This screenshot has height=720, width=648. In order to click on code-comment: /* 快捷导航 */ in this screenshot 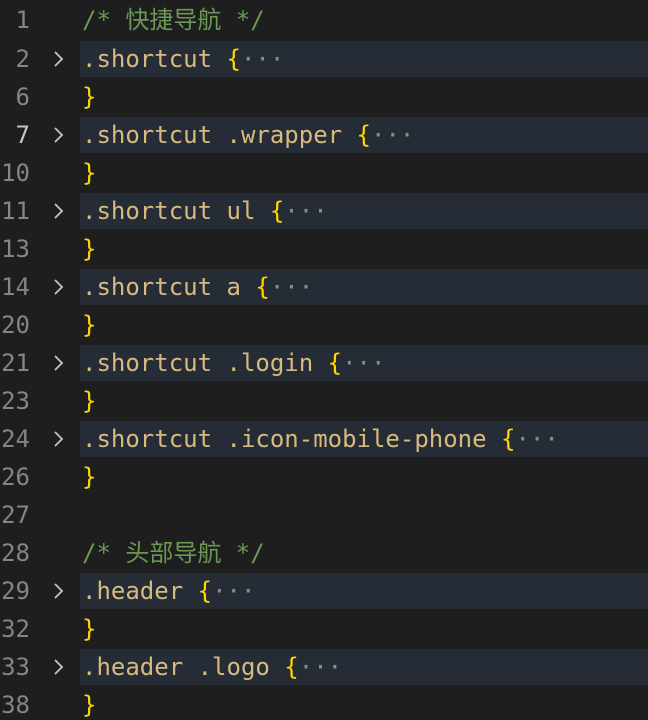, I will do `click(173, 20)`.